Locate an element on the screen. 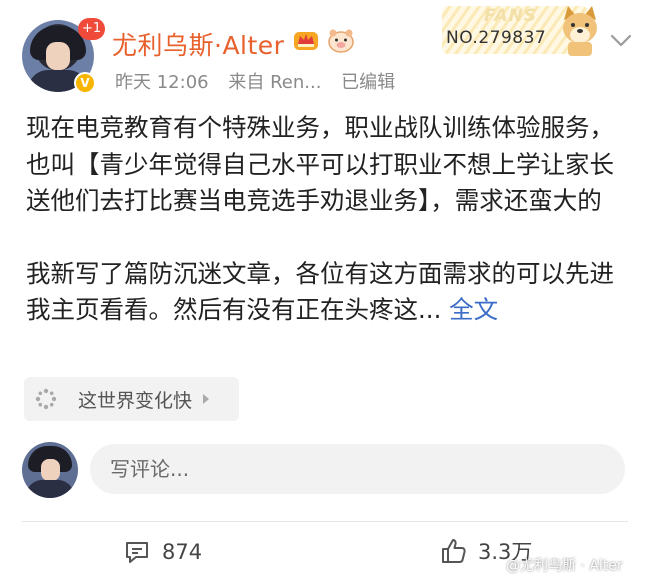 The image size is (653, 579). pig-face-icon is located at coordinates (341, 41).